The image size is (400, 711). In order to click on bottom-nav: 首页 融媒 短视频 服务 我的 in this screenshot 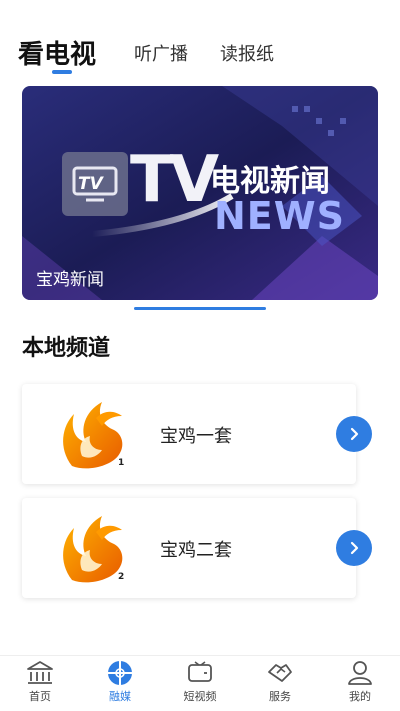, I will do `click(200, 683)`.